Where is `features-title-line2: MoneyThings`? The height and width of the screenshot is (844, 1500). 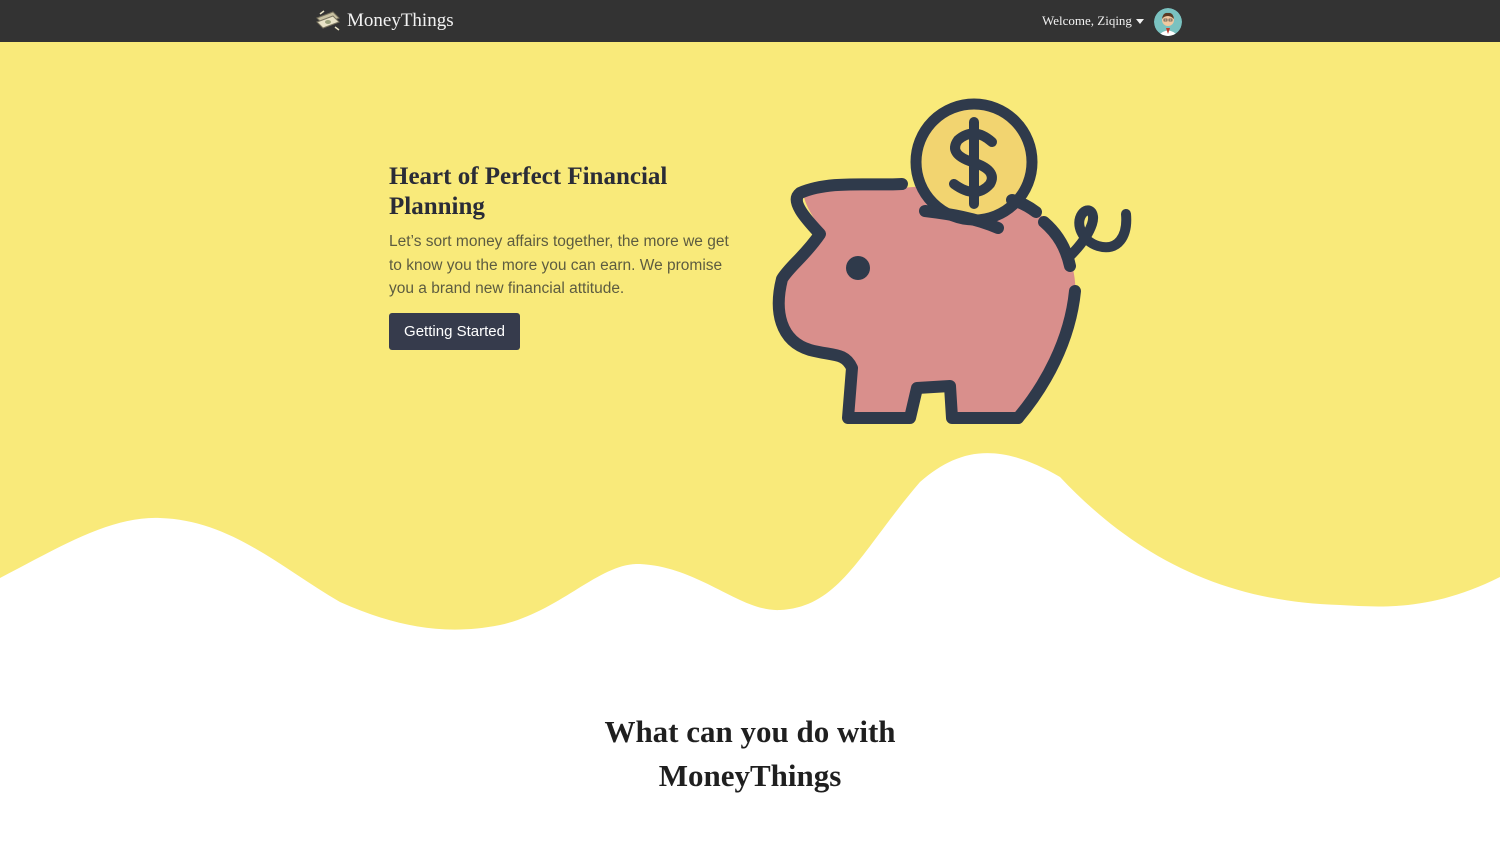
features-title-line2: MoneyThings is located at coordinates (750, 775).